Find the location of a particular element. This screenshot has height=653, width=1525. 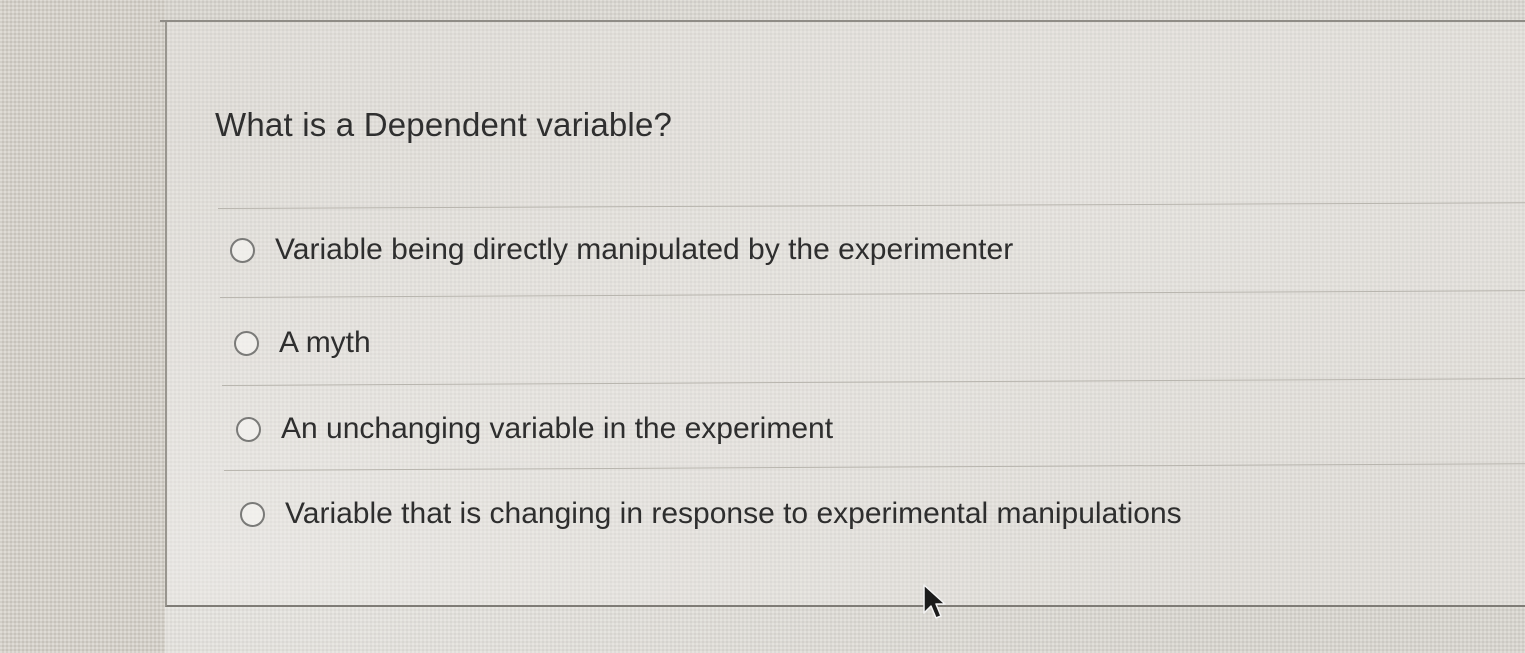

page-background is located at coordinates (82, 326).